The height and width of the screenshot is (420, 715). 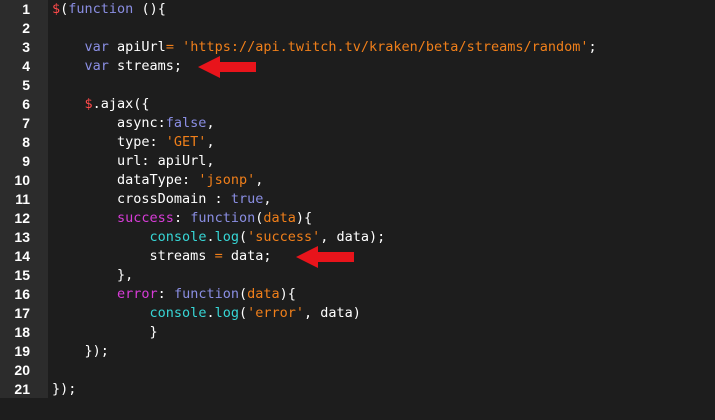 I want to click on code-text: dataType: 'jsonp',, so click(x=157, y=180).